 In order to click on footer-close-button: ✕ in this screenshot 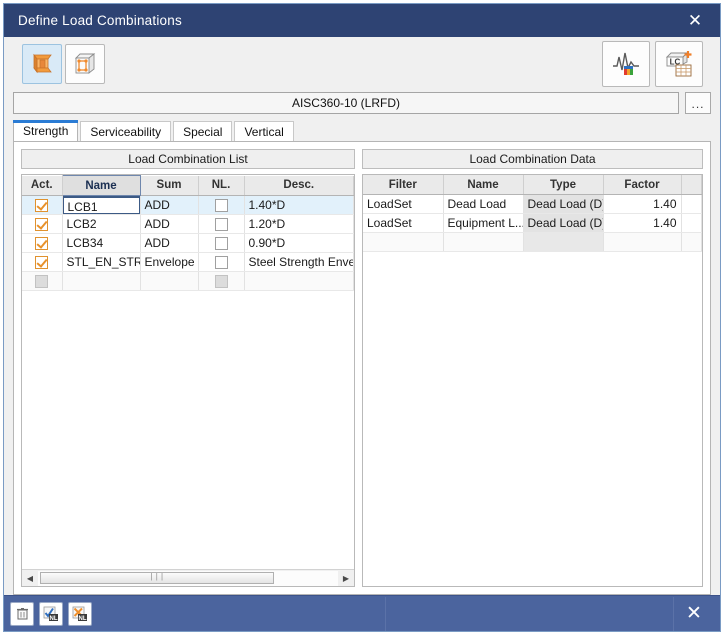, I will do `click(693, 613)`.